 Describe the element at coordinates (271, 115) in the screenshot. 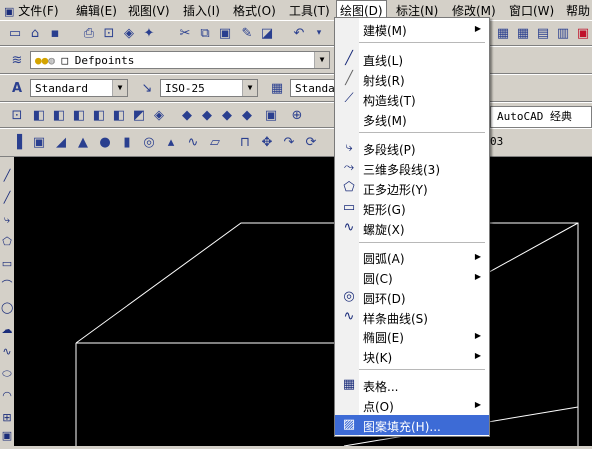

I see `camera-icon: ▣` at that location.